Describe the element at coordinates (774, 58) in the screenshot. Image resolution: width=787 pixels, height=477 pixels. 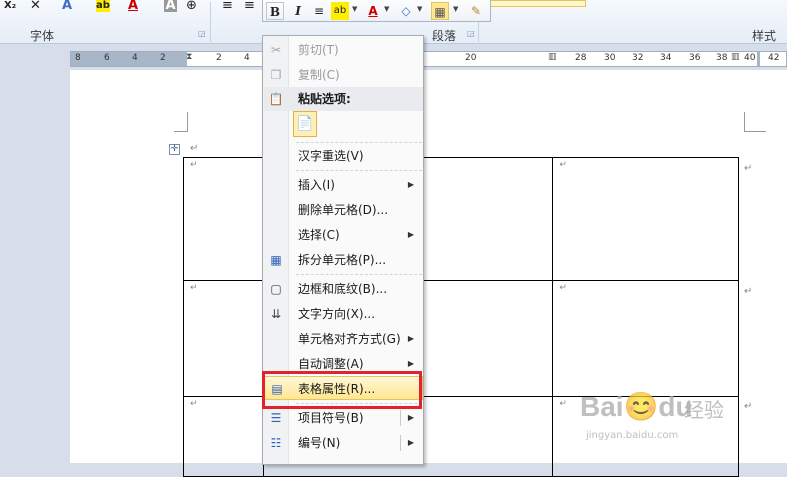
I see `ruler-number: 42` at that location.